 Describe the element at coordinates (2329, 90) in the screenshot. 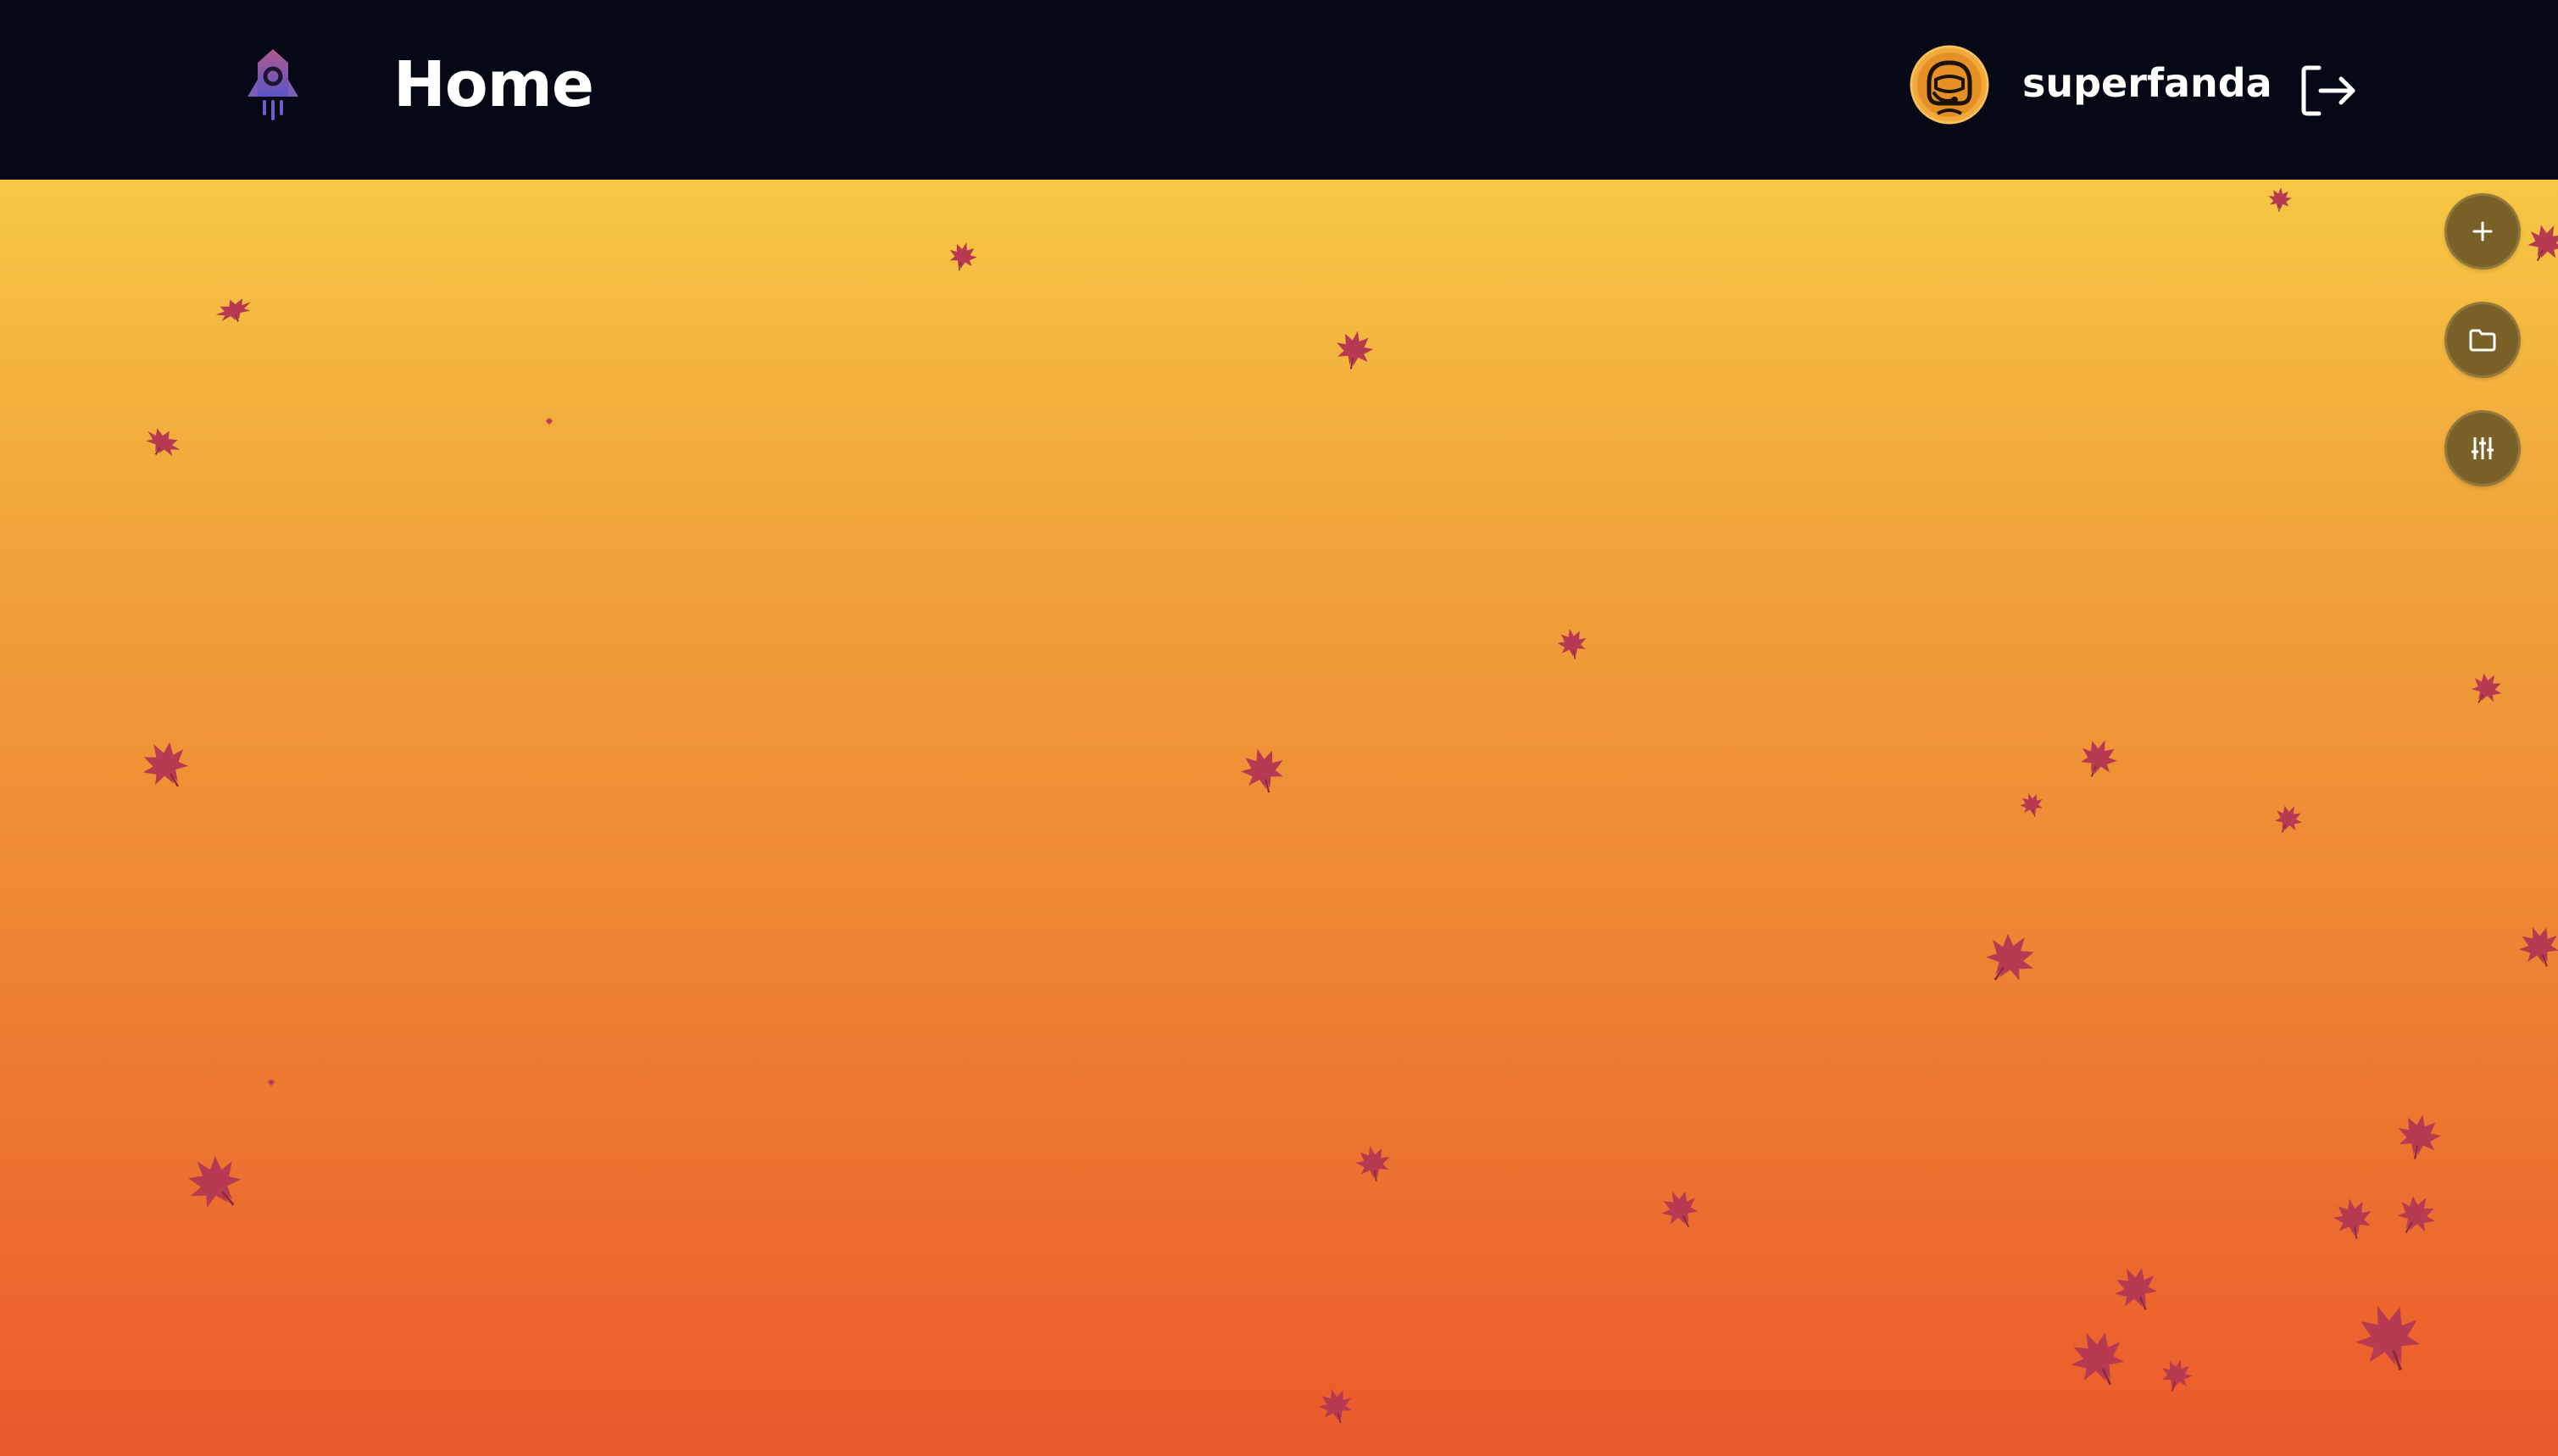

I see `logout-icon` at that location.